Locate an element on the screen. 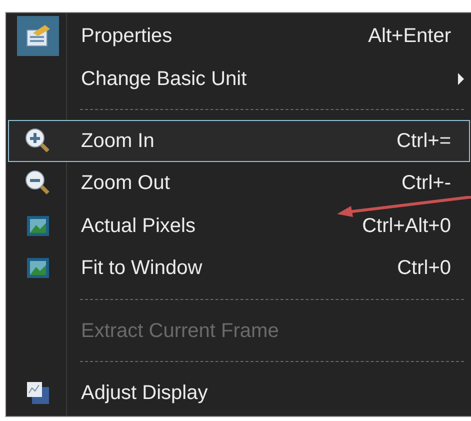  item-label: Change Basic Unit is located at coordinates (164, 79).